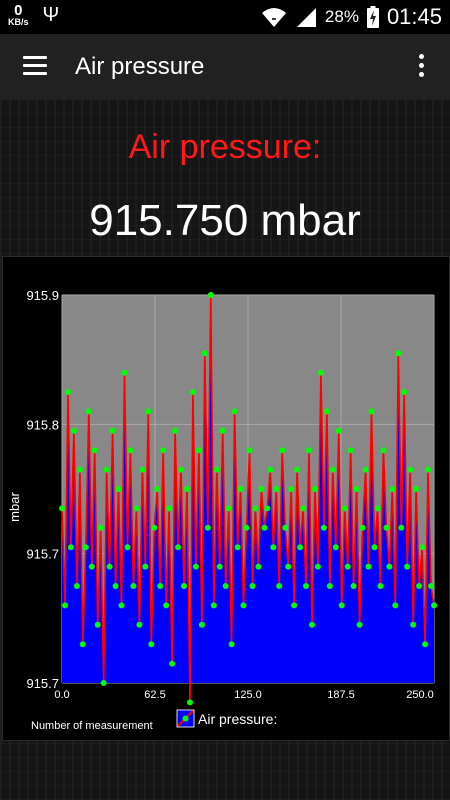 This screenshot has width=450, height=800. What do you see at coordinates (92, 726) in the screenshot?
I see `x-axis-label: Number of measurement` at bounding box center [92, 726].